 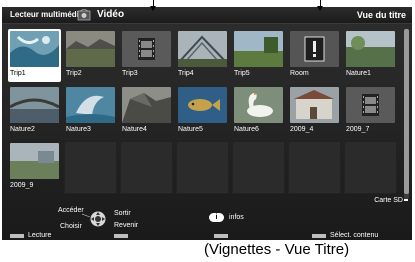 What do you see at coordinates (406, 200) in the screenshot?
I see `storage-mark-icon` at bounding box center [406, 200].